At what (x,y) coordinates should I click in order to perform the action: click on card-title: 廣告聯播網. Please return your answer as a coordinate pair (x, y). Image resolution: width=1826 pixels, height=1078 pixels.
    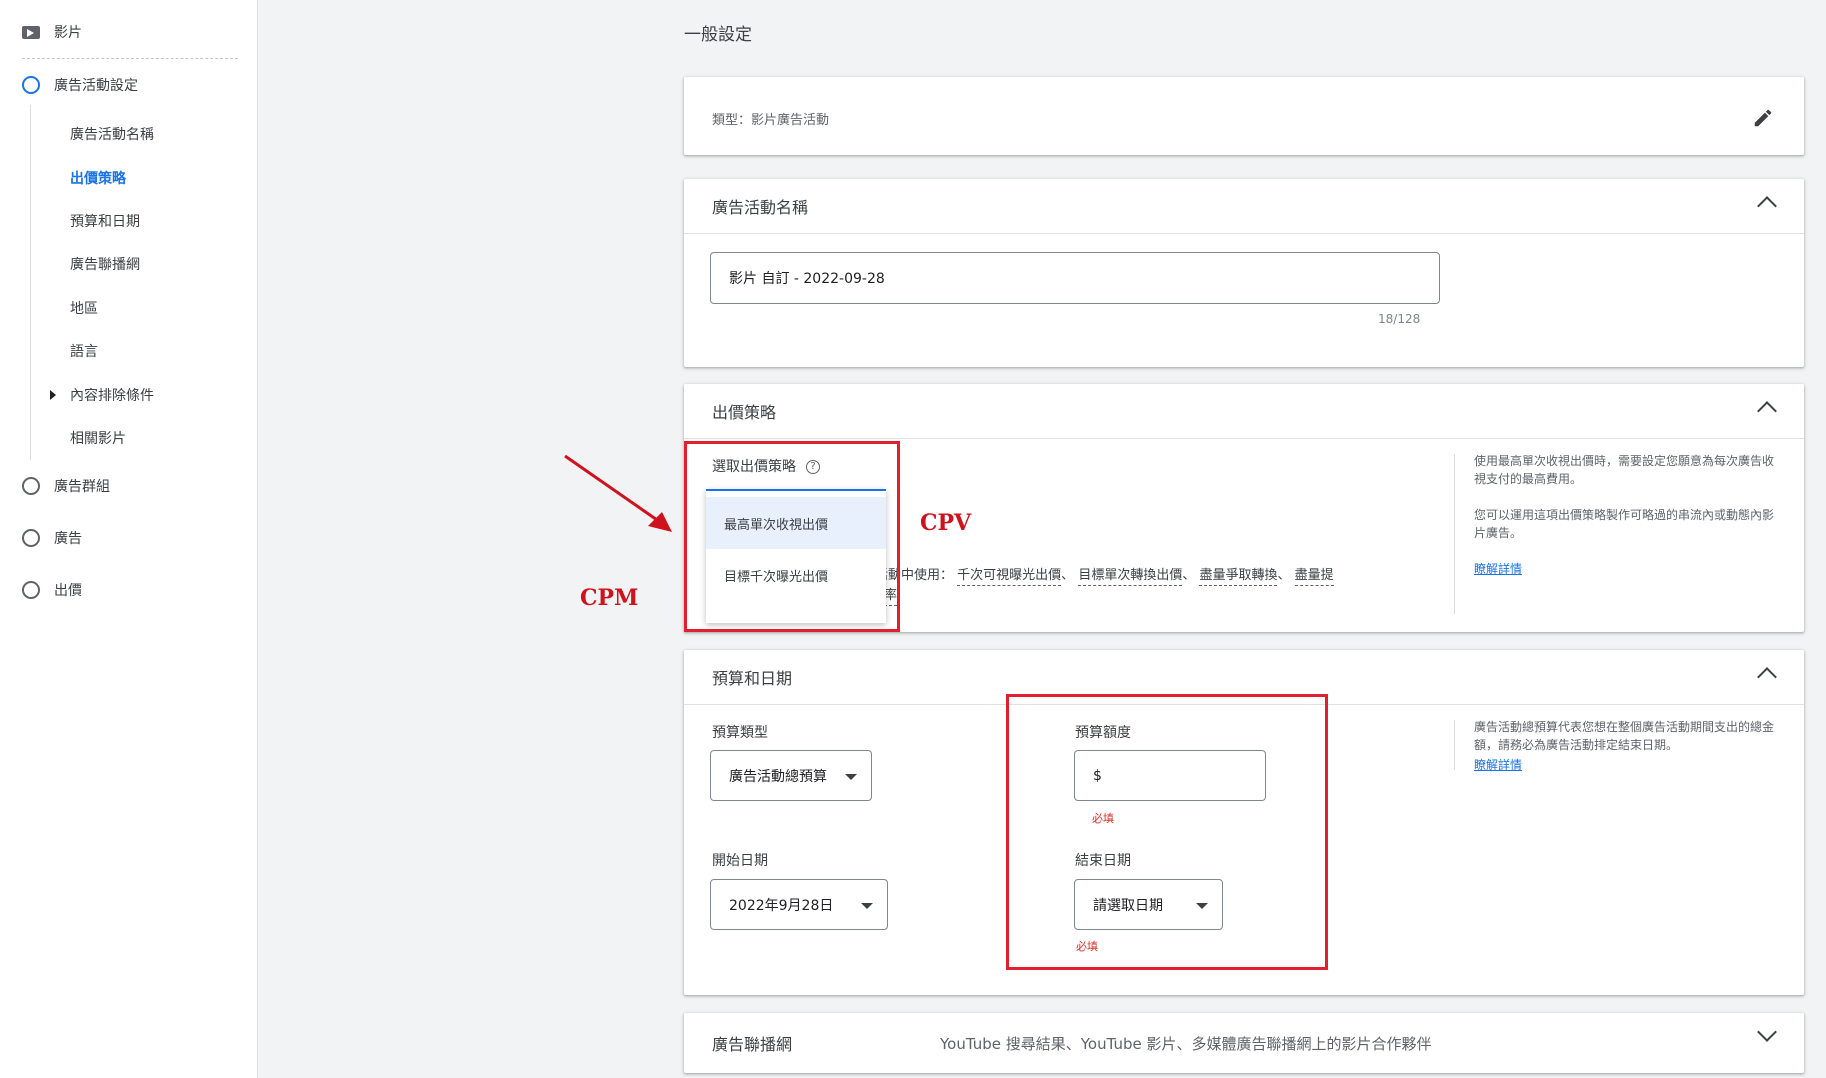
    Looking at the image, I should click on (752, 1044).